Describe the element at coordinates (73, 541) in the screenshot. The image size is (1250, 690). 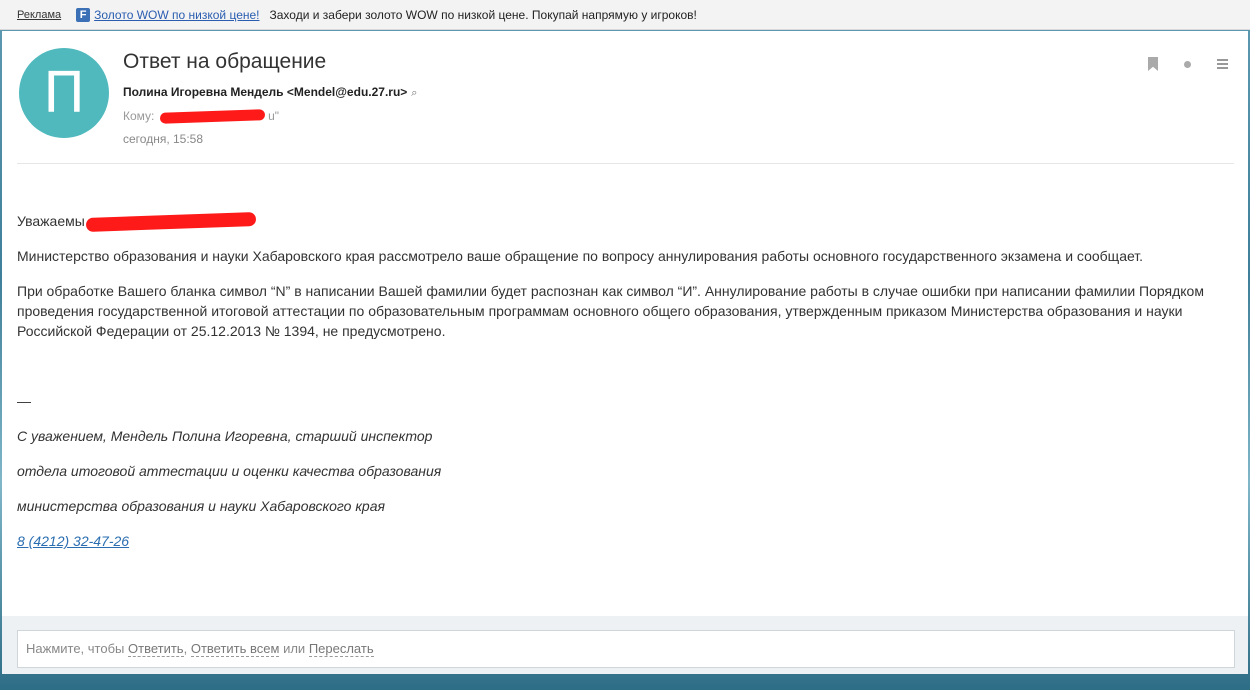
I see `phone-link: 8 (4212) 32-47-26` at that location.